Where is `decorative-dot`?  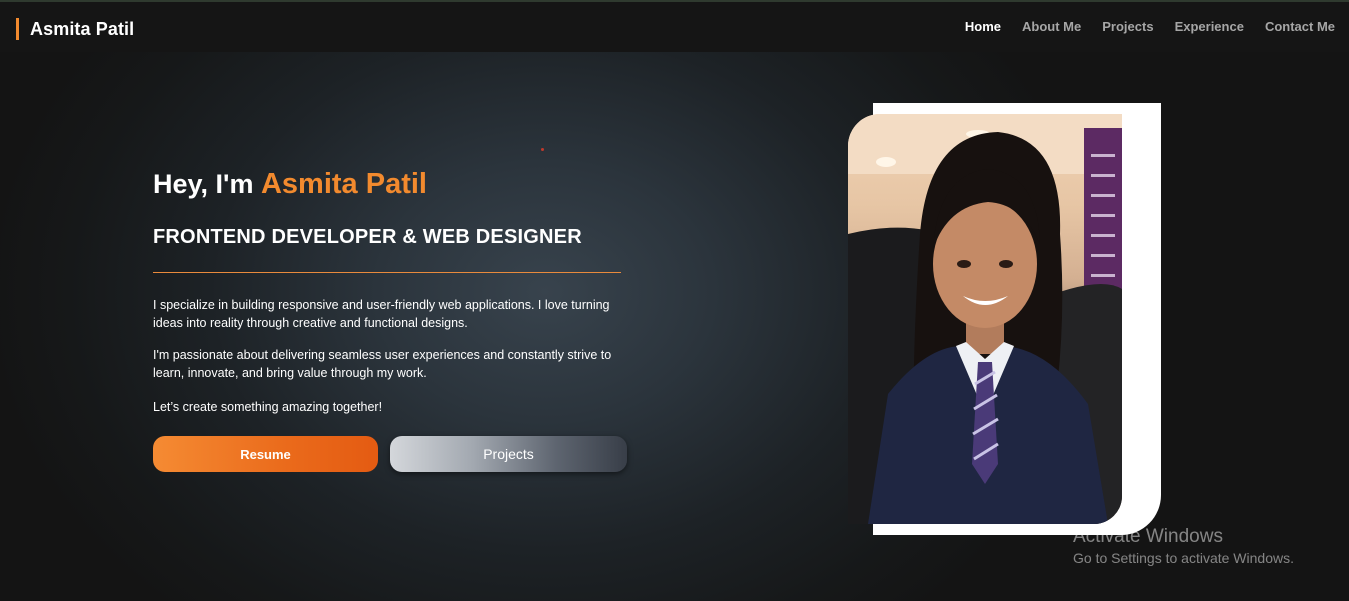 decorative-dot is located at coordinates (542, 149).